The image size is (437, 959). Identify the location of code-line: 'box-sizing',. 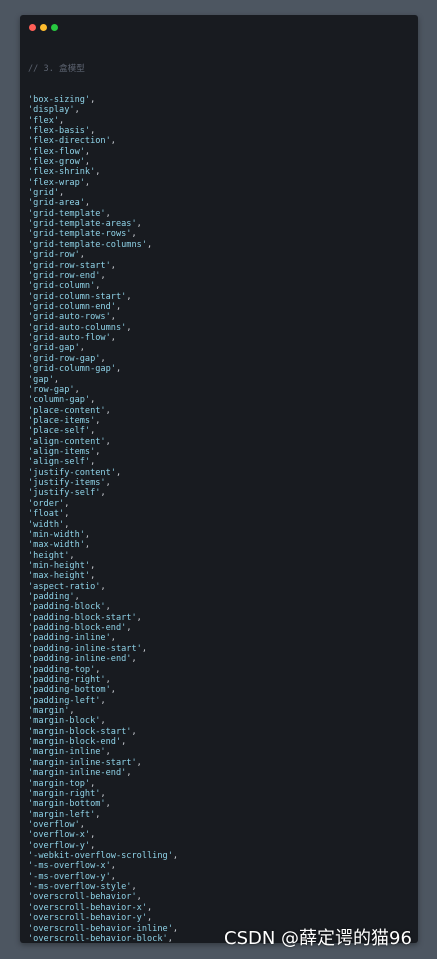
(221, 100).